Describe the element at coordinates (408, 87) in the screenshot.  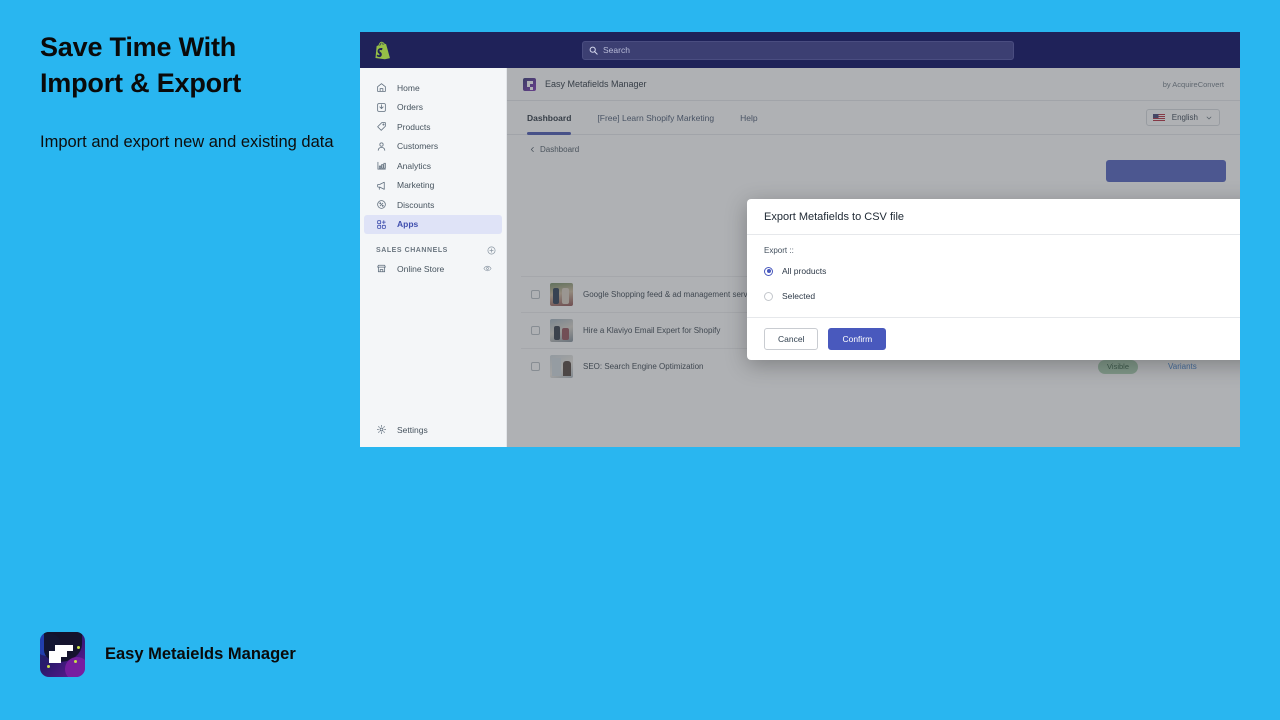
I see `sidebar-item-label: Home` at that location.